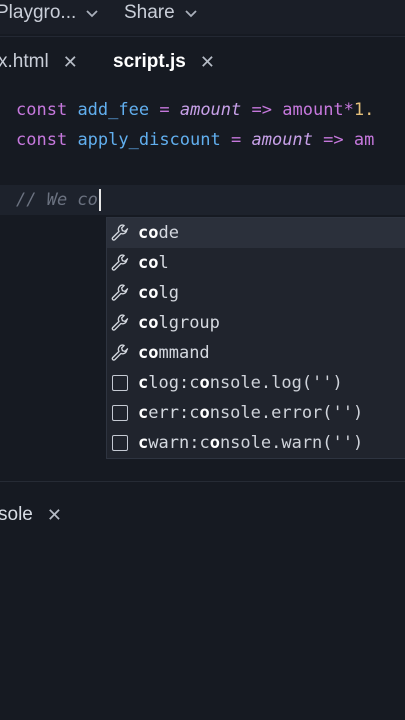 The width and height of the screenshot is (405, 720). I want to click on editor-tabs: x.html ✕ script.js ✕, so click(202, 62).